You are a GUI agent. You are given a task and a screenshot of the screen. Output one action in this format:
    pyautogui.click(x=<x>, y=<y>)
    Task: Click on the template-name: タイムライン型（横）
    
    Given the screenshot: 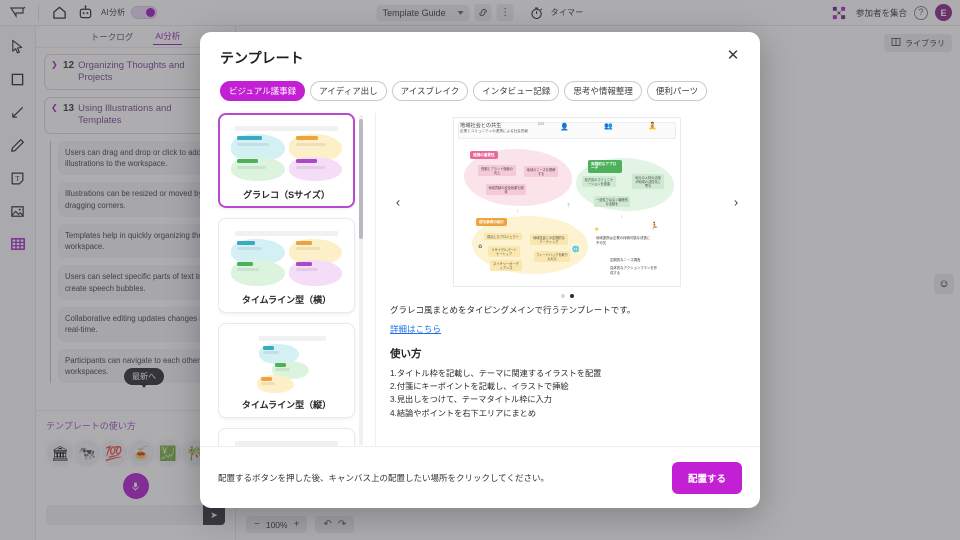 What is the action you would take?
    pyautogui.click(x=286, y=300)
    